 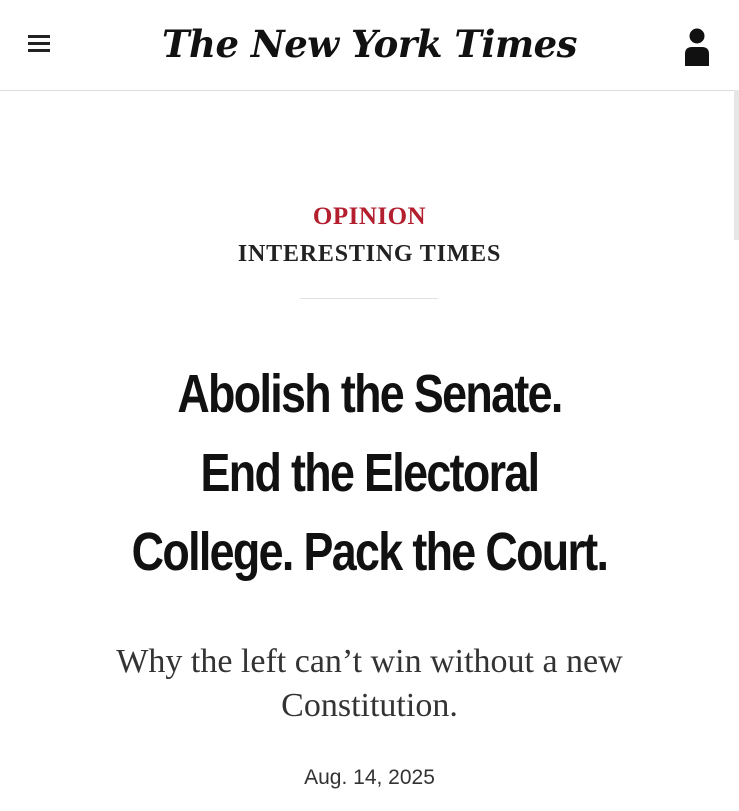 What do you see at coordinates (369, 705) in the screenshot?
I see `dek-line: Constitution.` at bounding box center [369, 705].